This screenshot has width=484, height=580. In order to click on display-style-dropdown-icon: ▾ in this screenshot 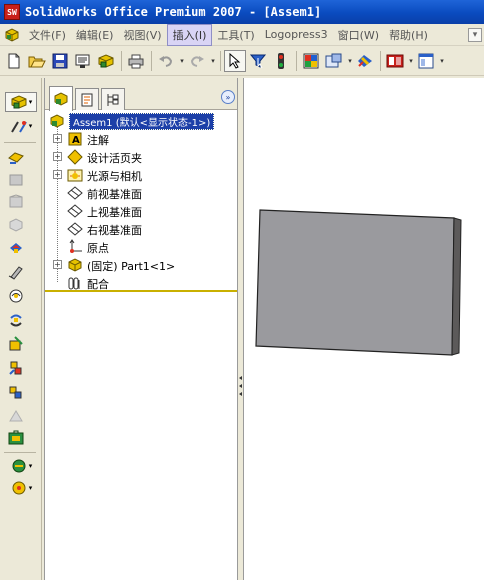, I will do `click(350, 61)`.